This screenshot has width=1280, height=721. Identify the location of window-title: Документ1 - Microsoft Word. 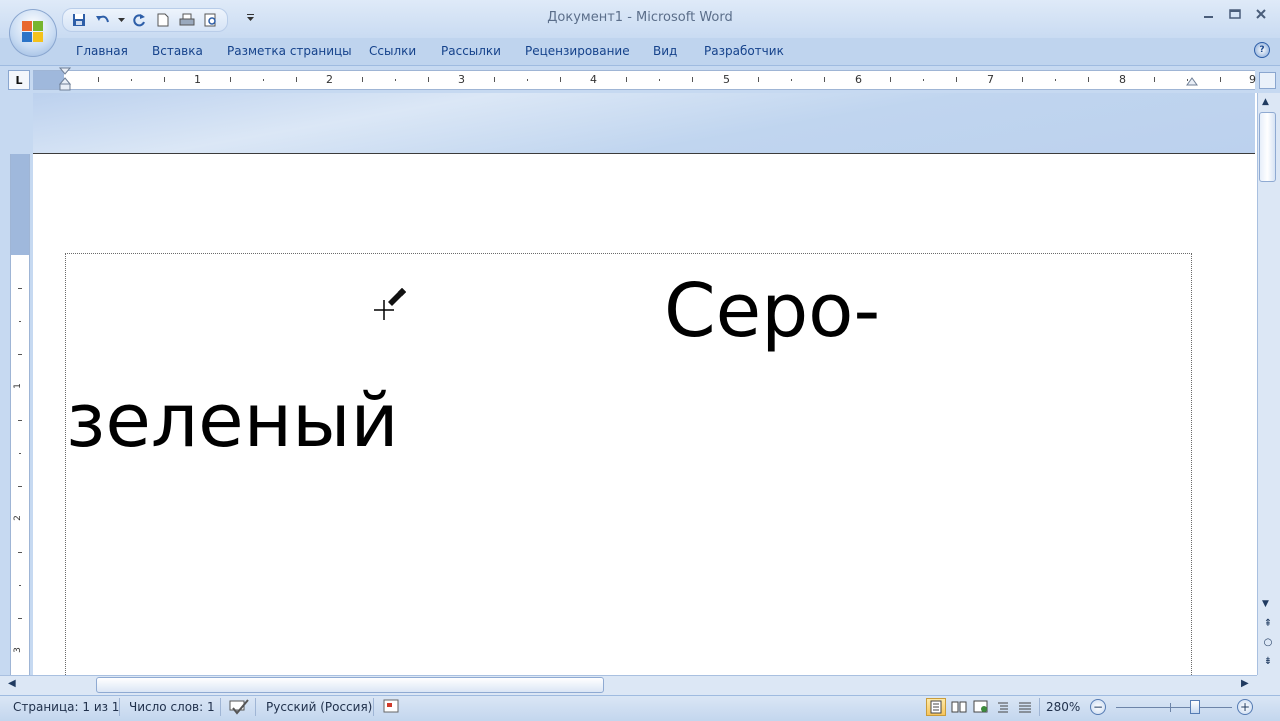
(640, 17).